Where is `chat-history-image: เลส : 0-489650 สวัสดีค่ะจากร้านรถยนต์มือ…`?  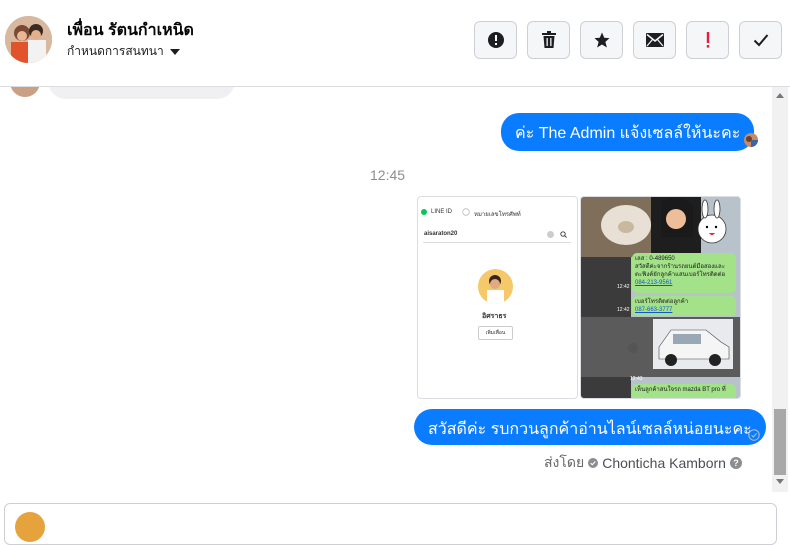 chat-history-image: เลส : 0-489650 สวัสดีค่ะจากร้านรถยนต์มือ… is located at coordinates (660, 297).